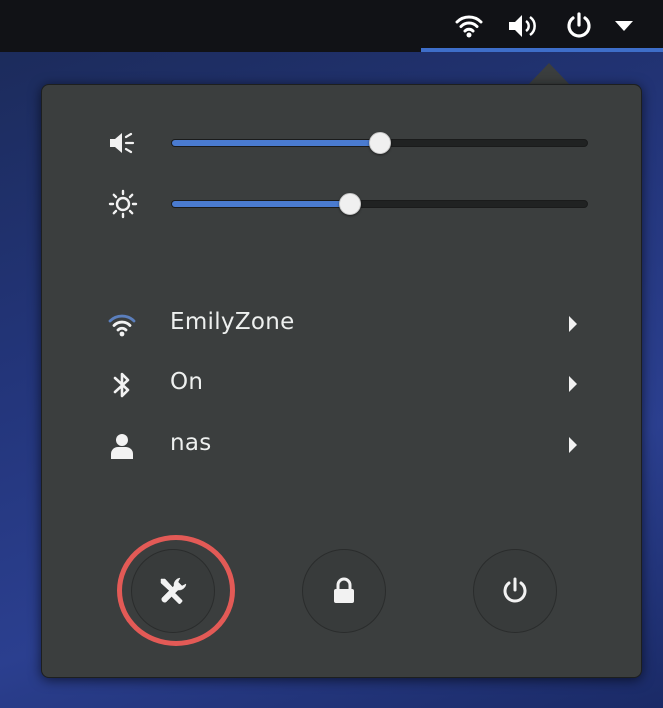 Image resolution: width=663 pixels, height=708 pixels. I want to click on lock-button, so click(344, 591).